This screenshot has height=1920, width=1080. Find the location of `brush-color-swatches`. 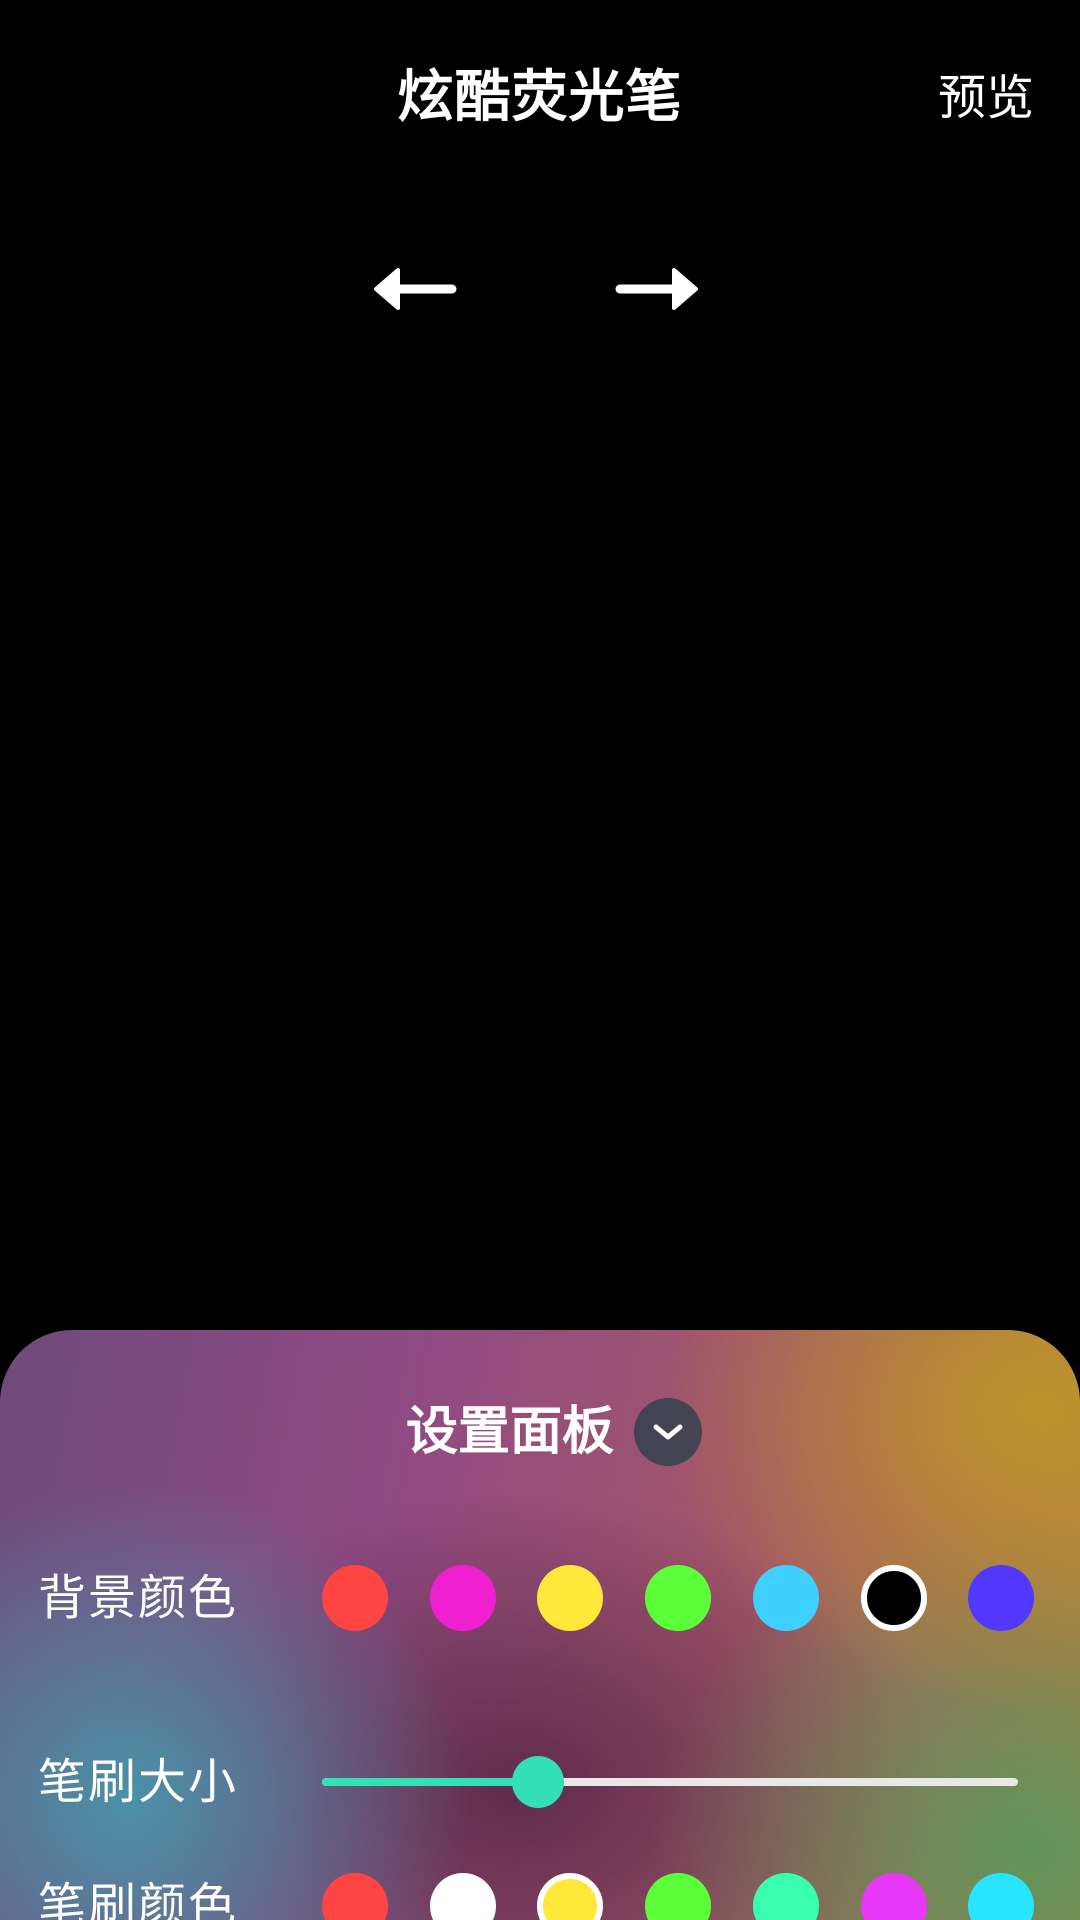

brush-color-swatches is located at coordinates (680, 1896).